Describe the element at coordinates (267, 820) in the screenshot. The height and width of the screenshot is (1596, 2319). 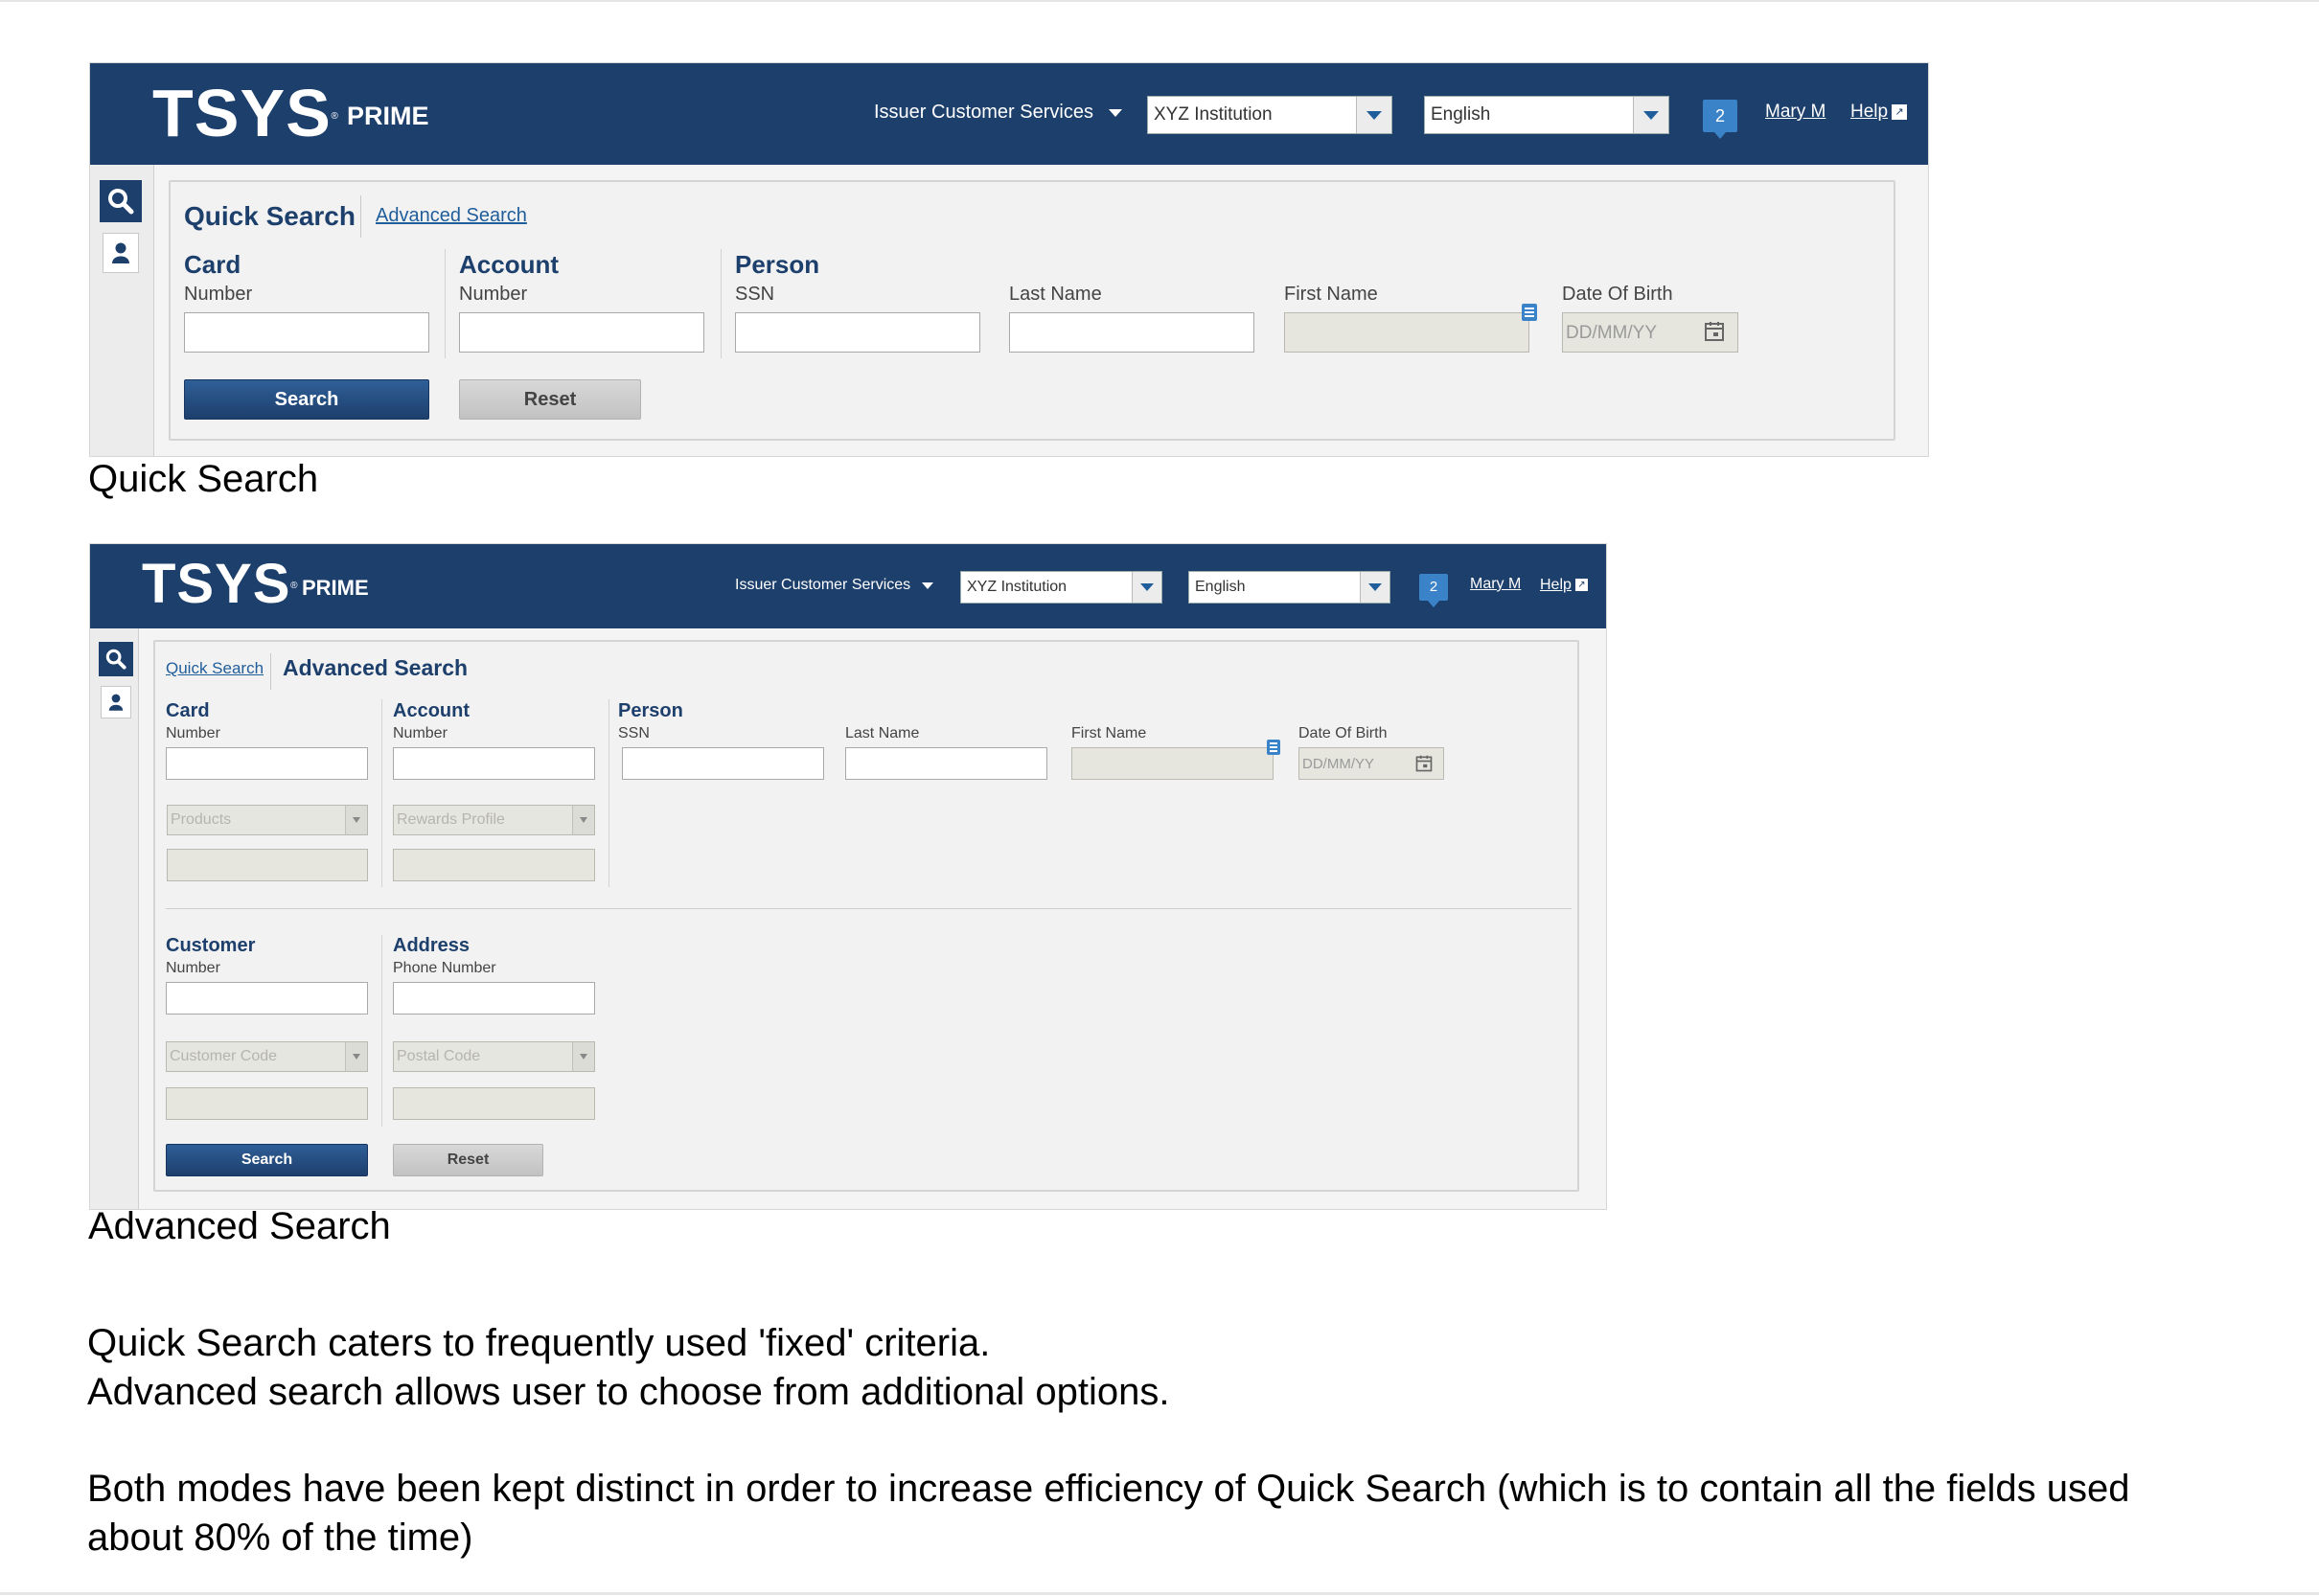
I see `products-dropdown: Products` at that location.